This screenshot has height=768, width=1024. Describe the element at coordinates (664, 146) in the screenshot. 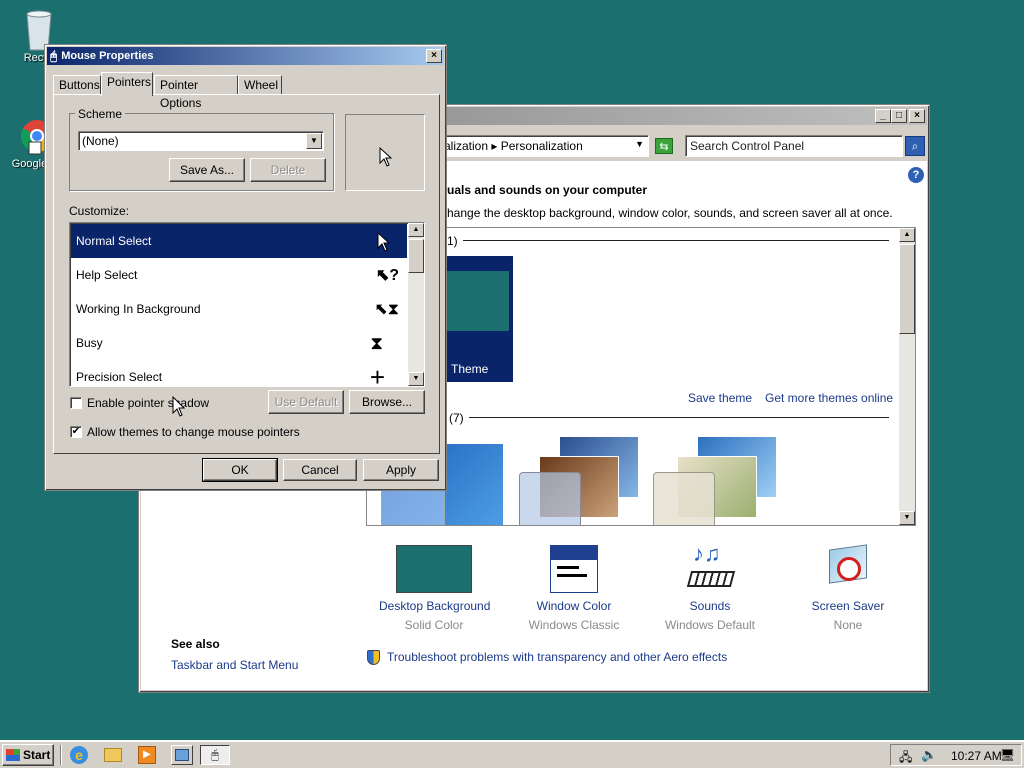

I see `refresh-icon: ⇆` at that location.